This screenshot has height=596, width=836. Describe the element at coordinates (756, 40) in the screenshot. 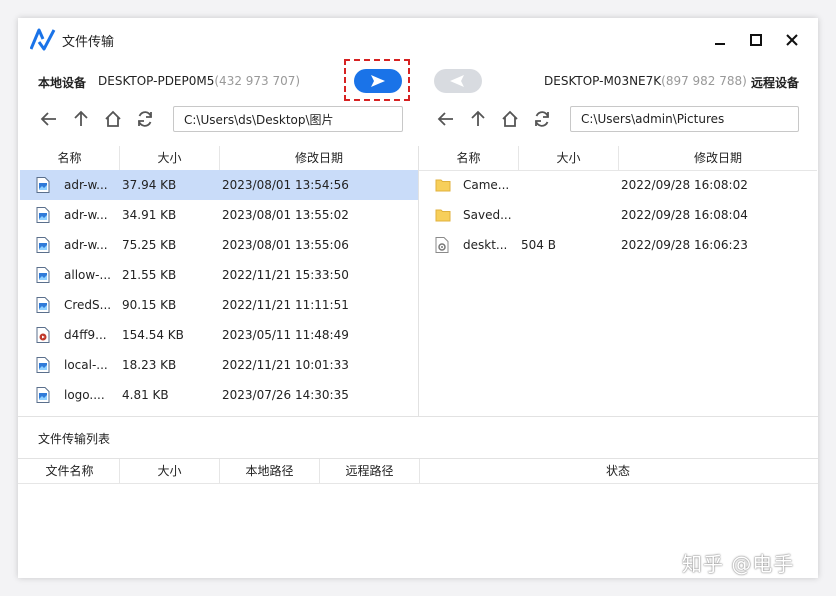

I see `maximize-icon` at that location.